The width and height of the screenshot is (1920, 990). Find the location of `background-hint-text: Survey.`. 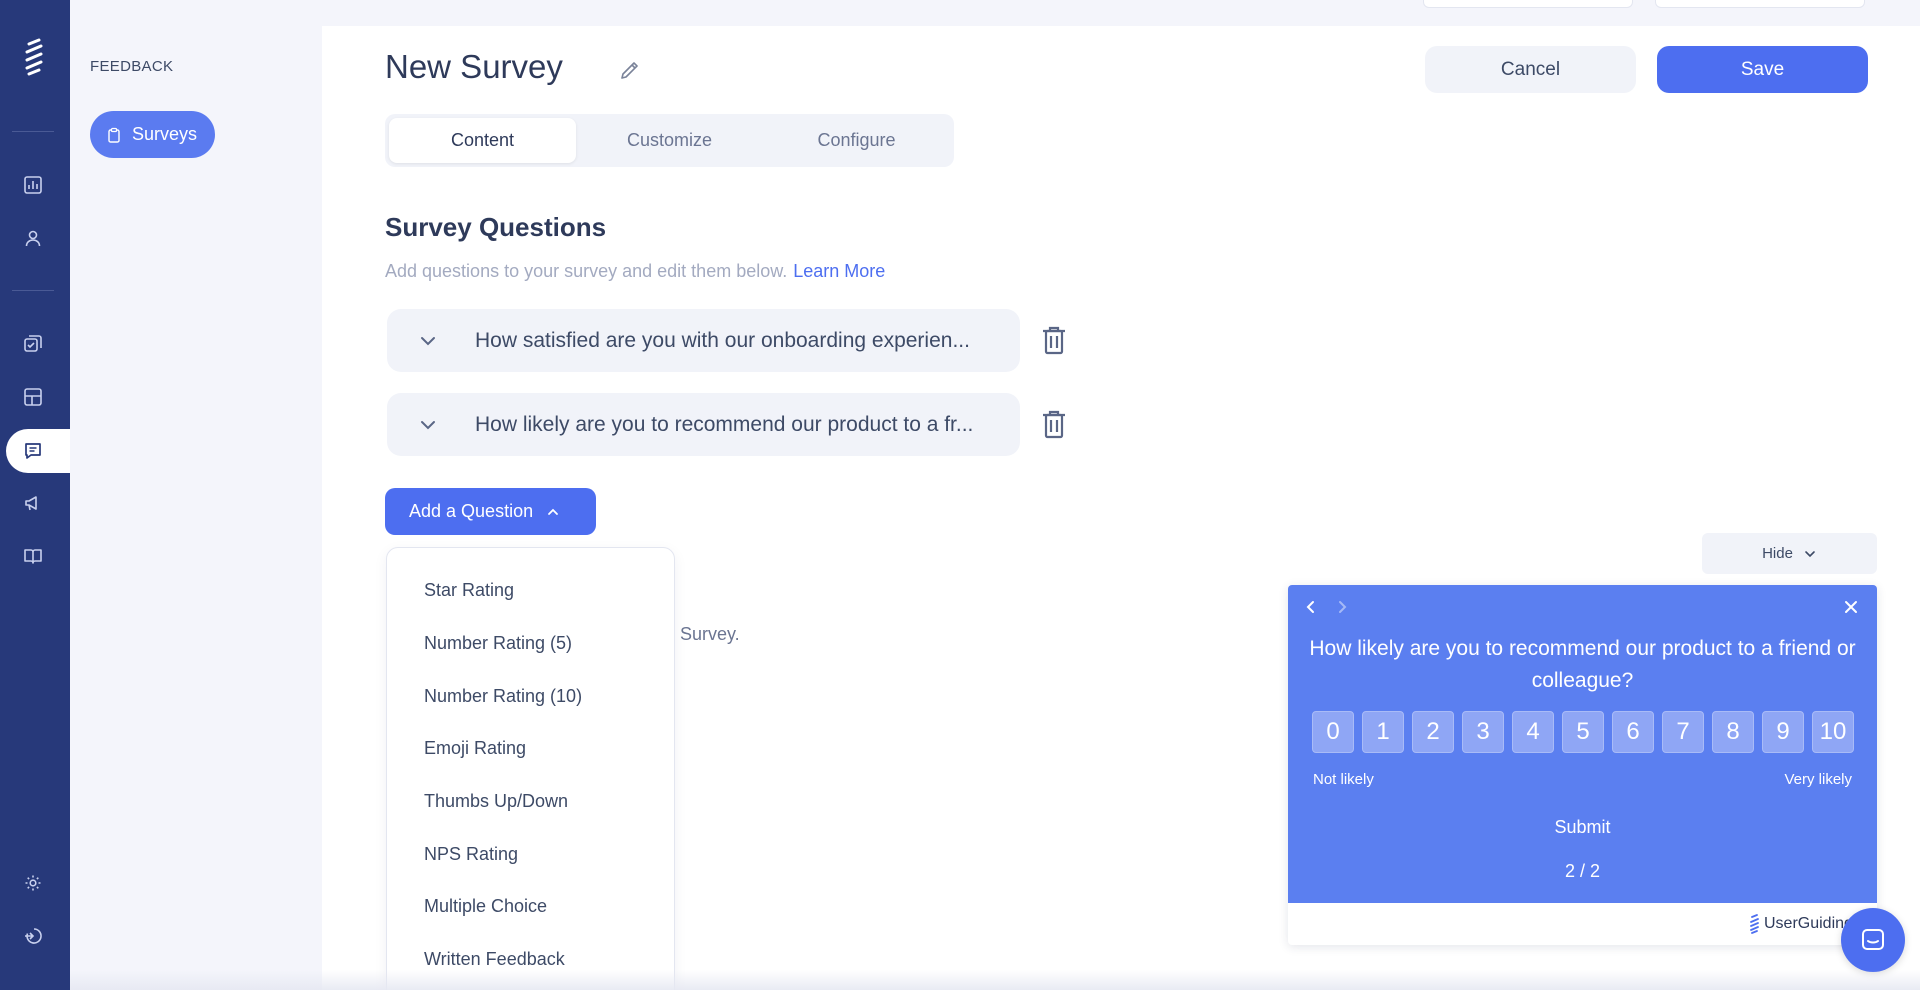

background-hint-text: Survey. is located at coordinates (710, 634).